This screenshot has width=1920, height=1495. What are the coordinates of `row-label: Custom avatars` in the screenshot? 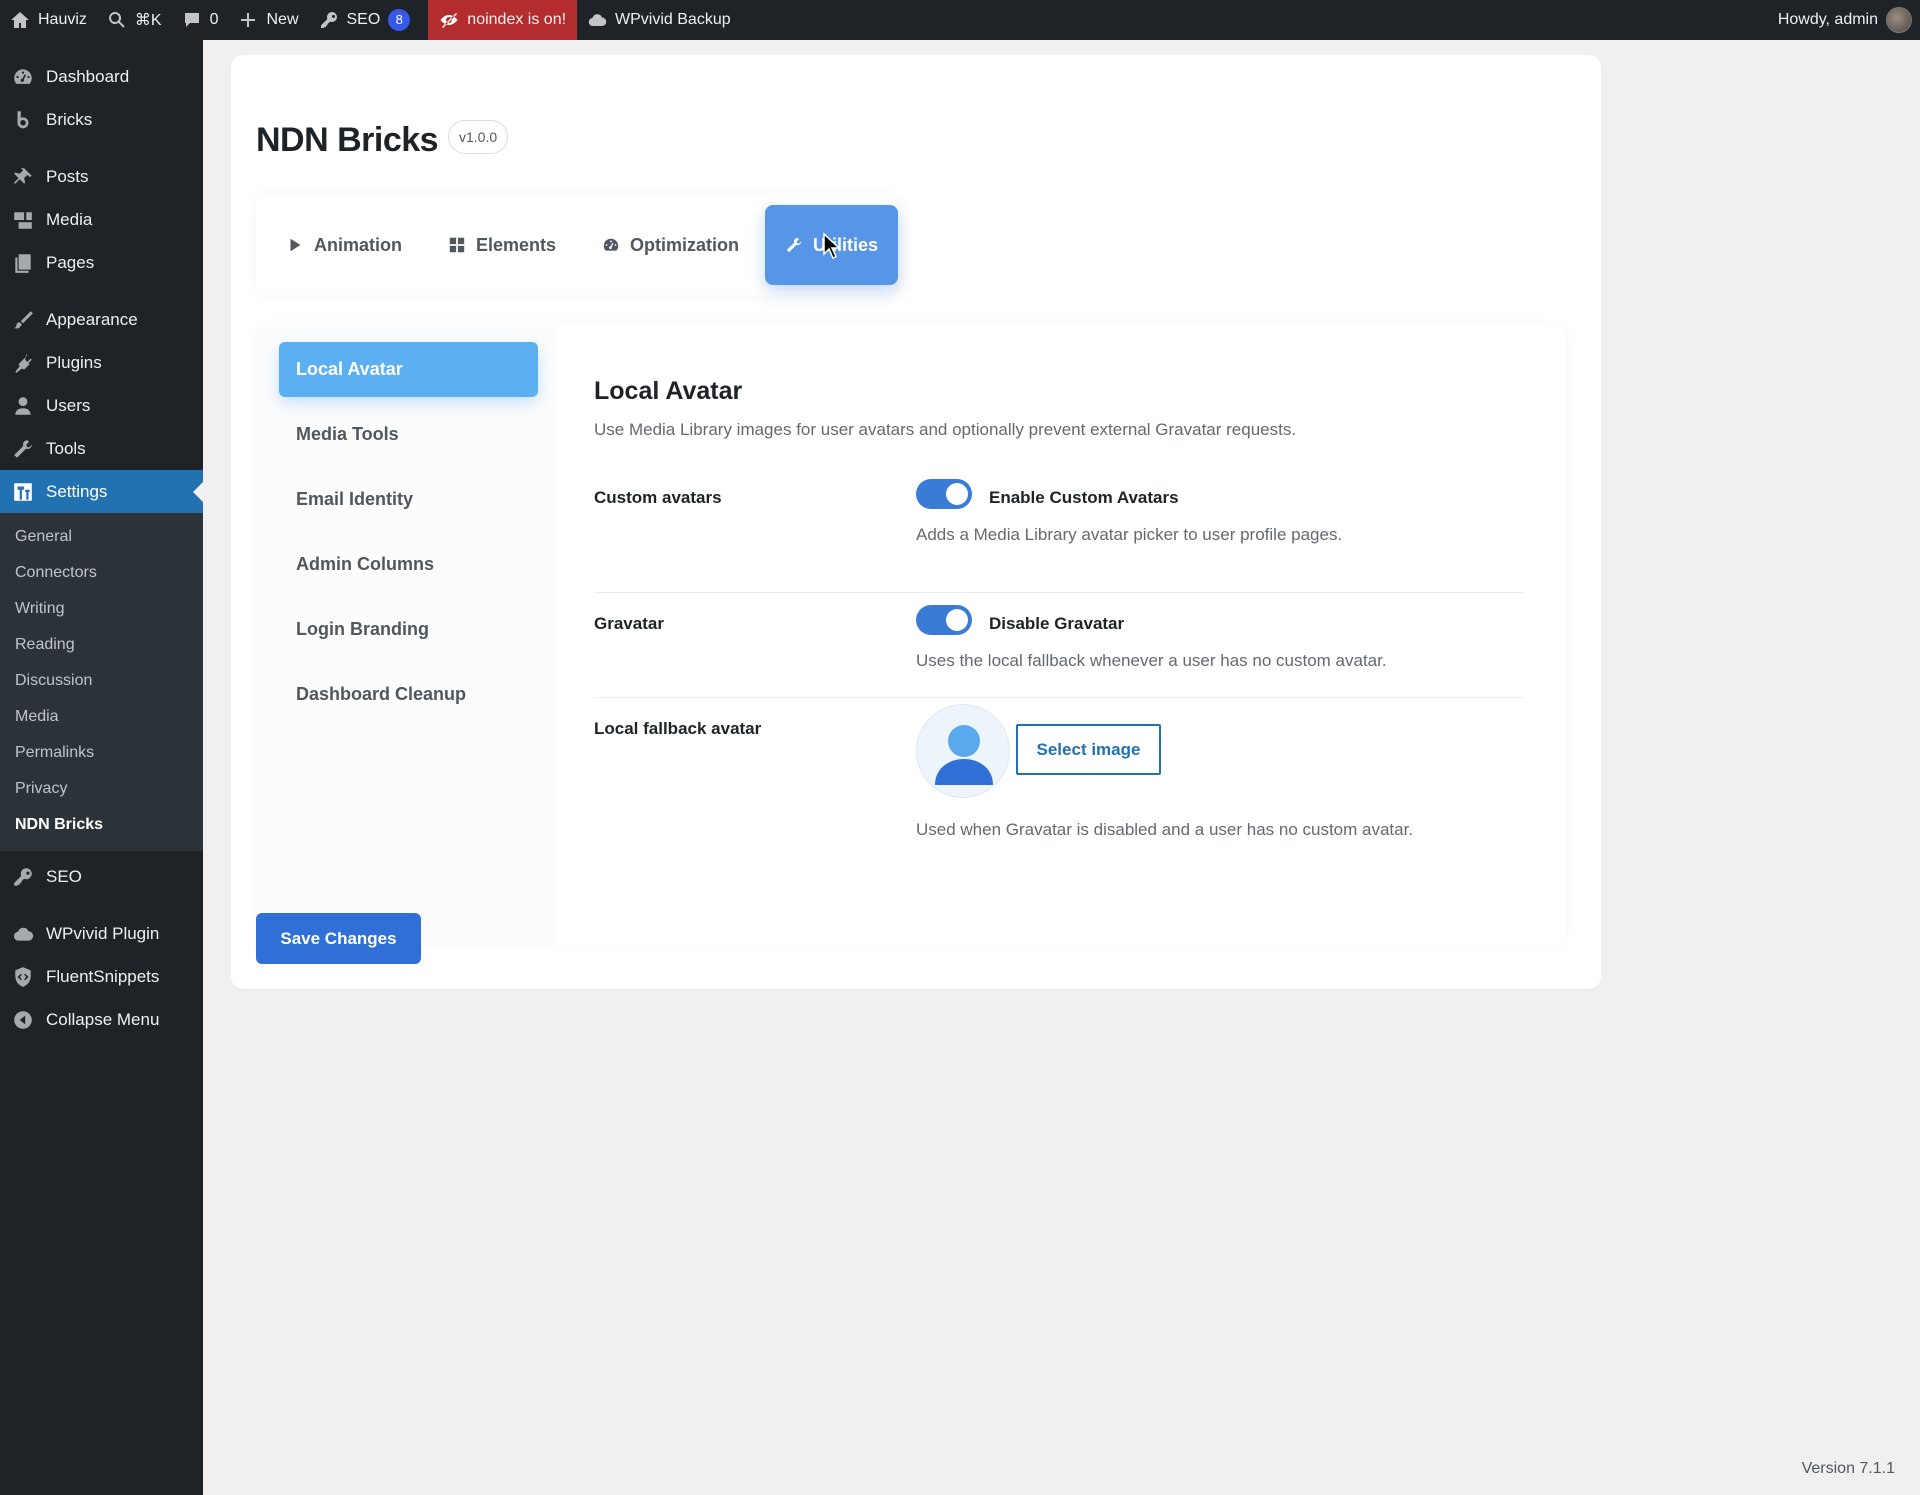 It's located at (658, 497).